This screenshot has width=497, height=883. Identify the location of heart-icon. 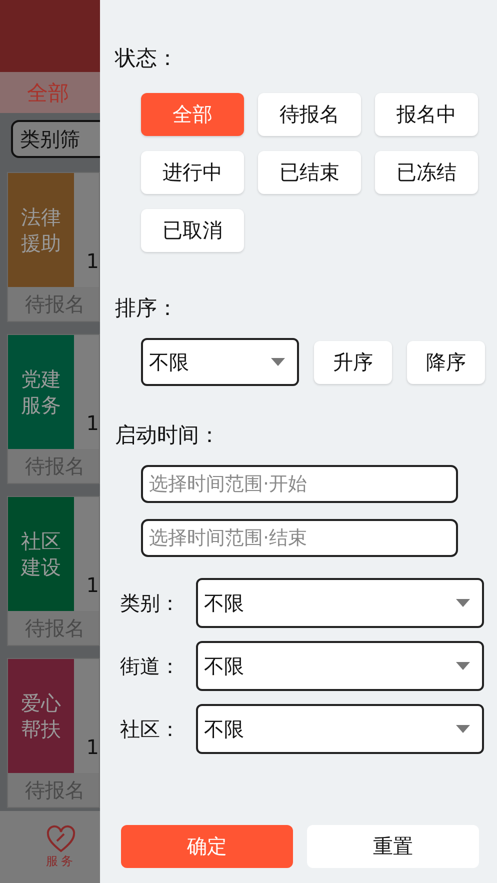
(61, 838).